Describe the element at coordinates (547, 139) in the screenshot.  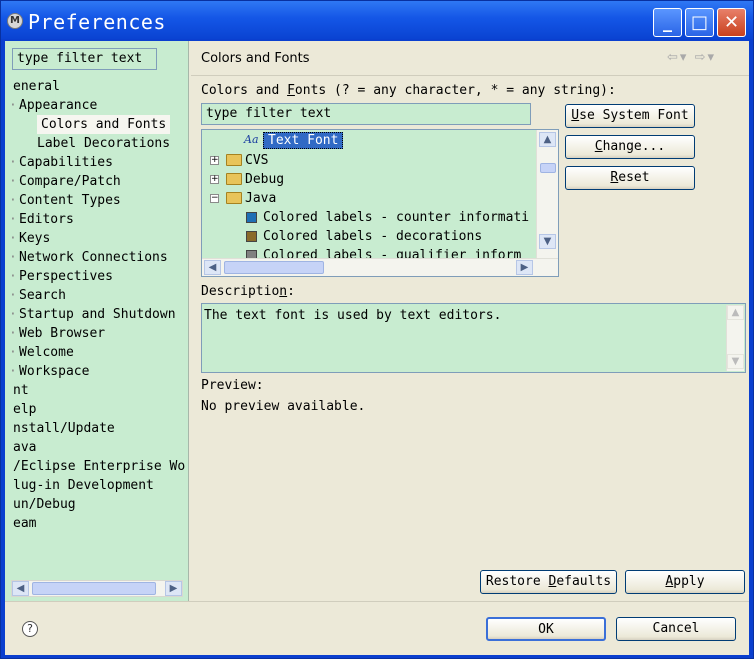
I see `scroll-up-icon: ▲` at that location.